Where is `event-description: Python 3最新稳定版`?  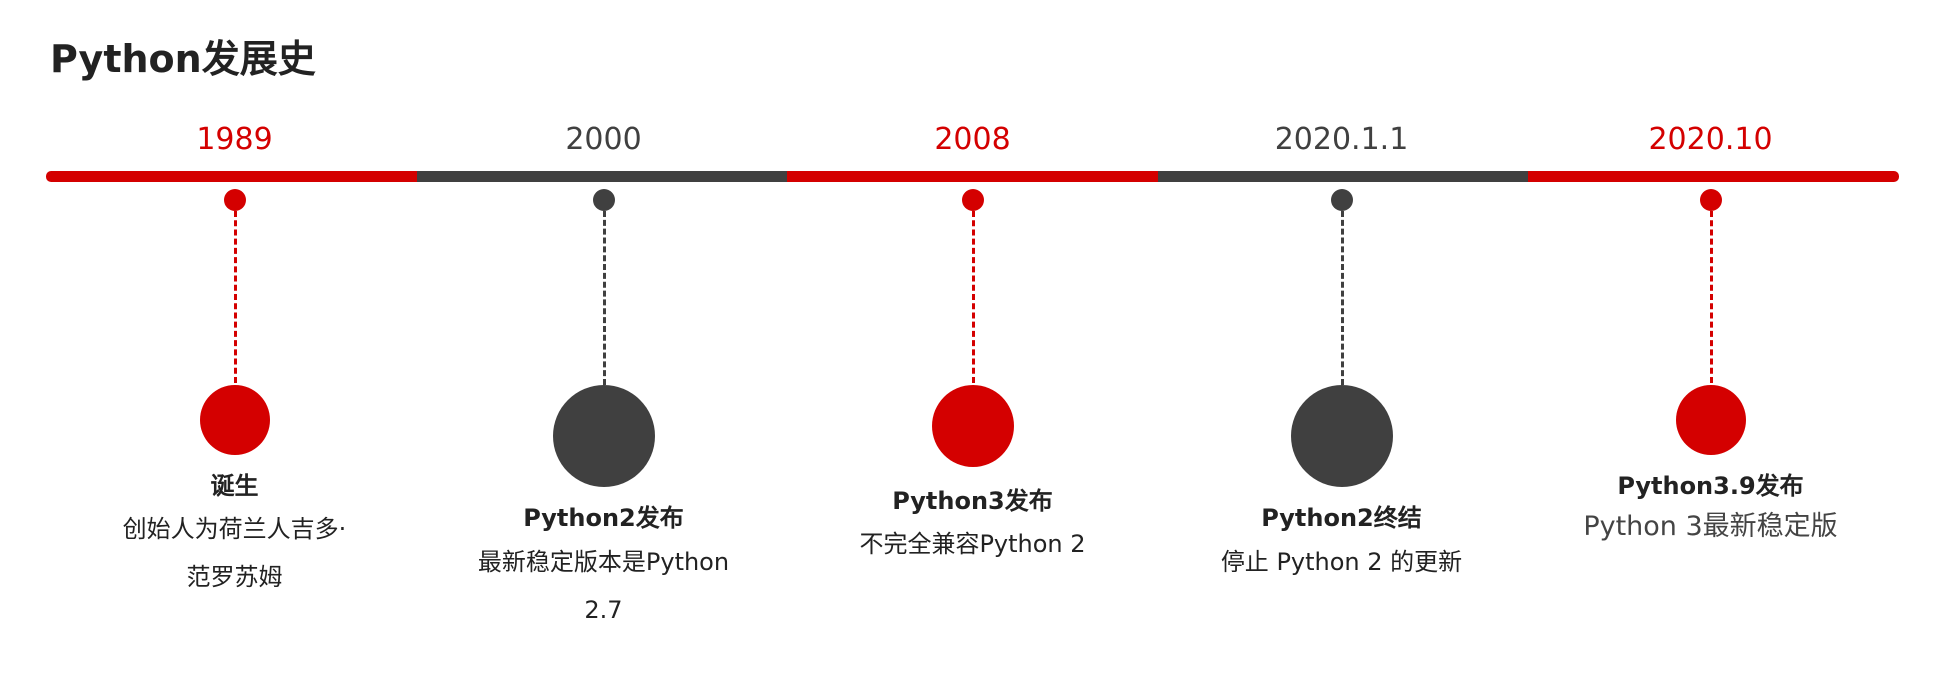
event-description: Python 3最新稳定版 is located at coordinates (1710, 526).